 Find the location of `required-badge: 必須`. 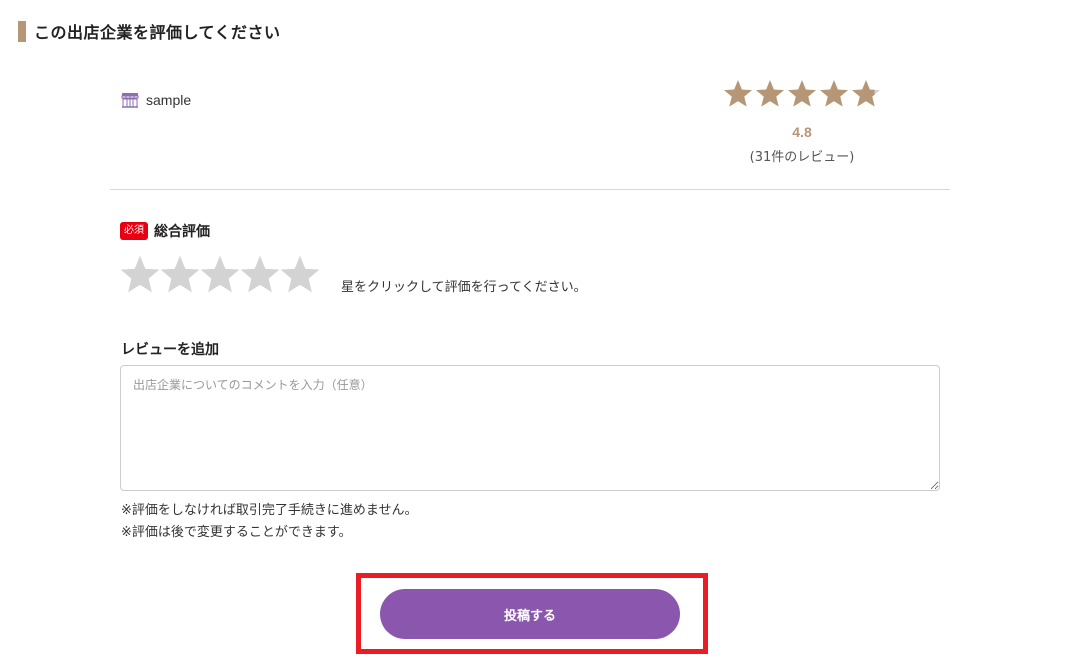

required-badge: 必須 is located at coordinates (134, 231).